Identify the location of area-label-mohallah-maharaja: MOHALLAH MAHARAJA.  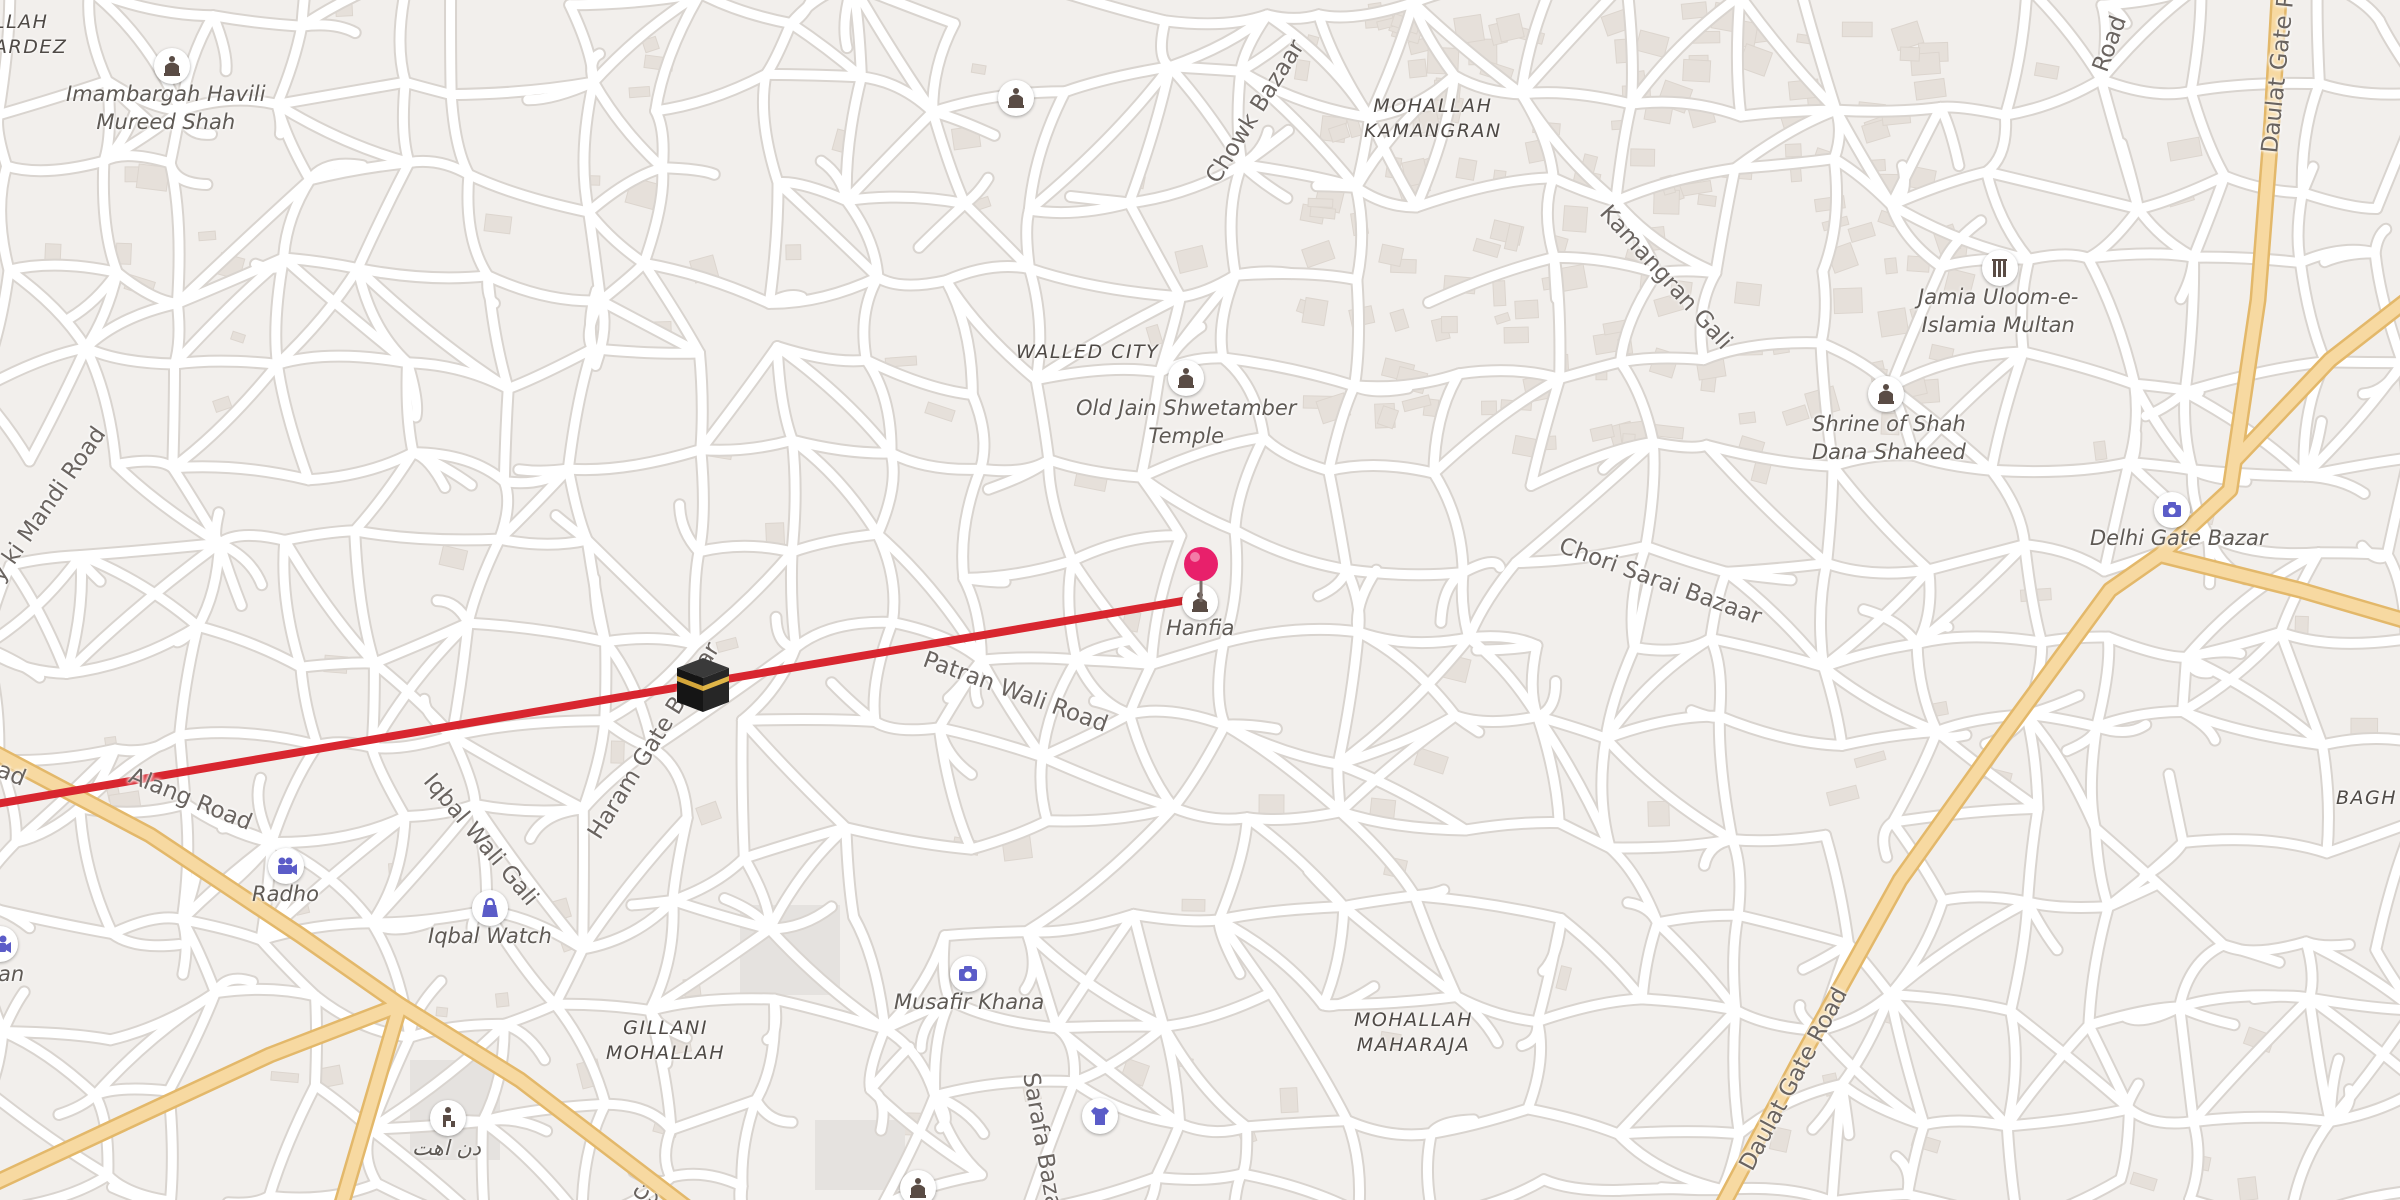
(1414, 1032).